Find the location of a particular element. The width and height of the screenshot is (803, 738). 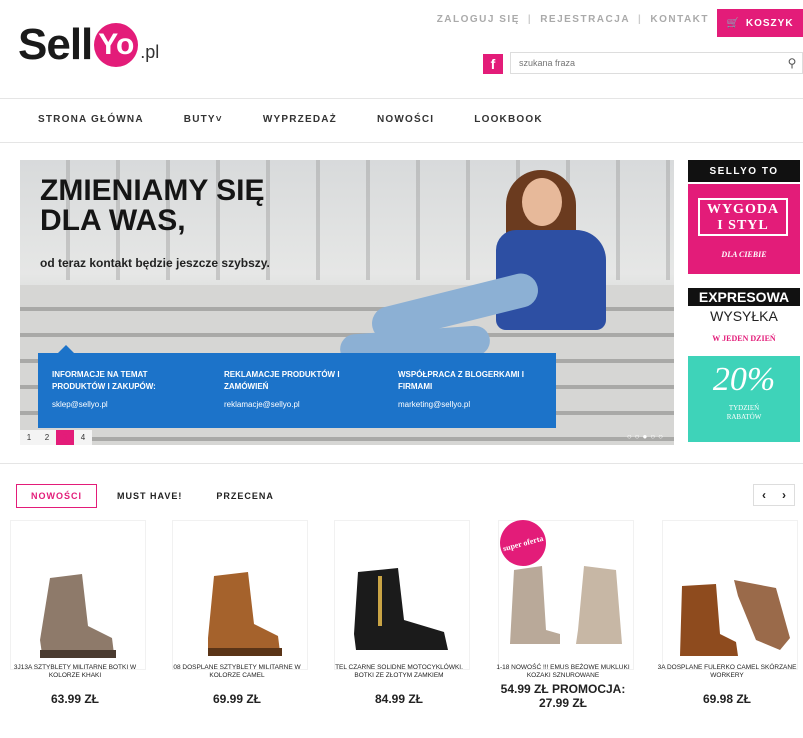

product-price: 63.99 ZŁ is located at coordinates (75, 699).